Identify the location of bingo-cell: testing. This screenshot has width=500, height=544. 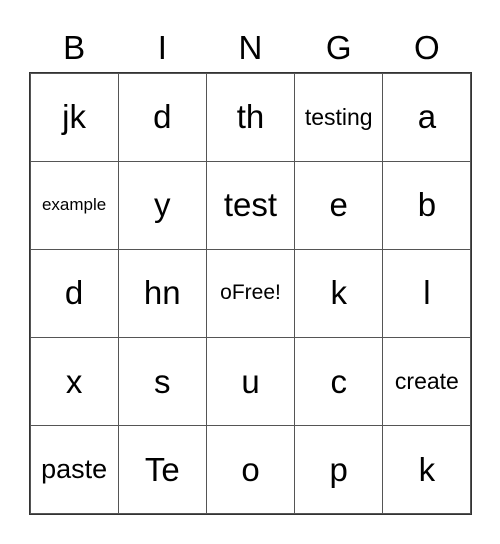
(339, 117).